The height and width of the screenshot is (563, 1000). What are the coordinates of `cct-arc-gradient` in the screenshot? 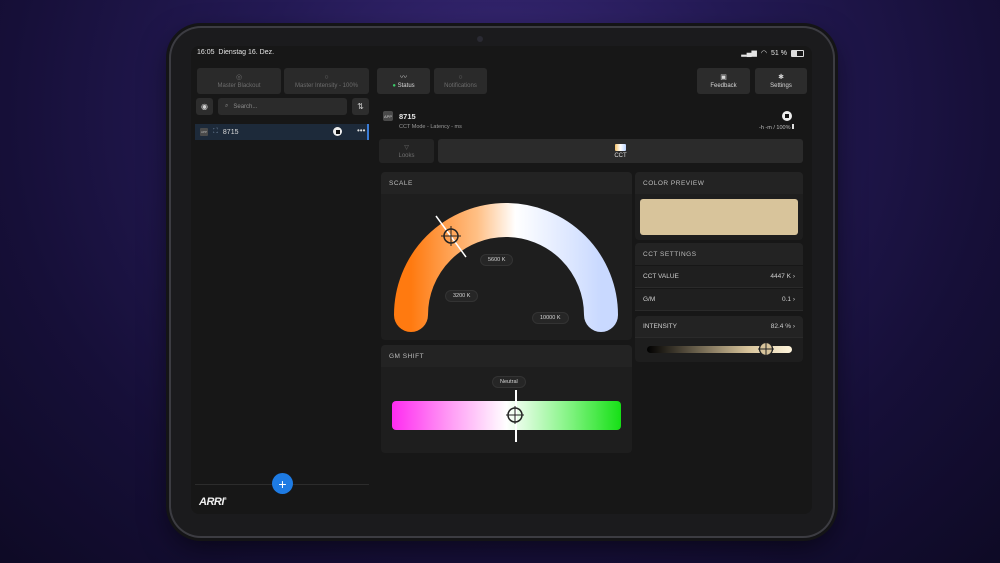 It's located at (506, 267).